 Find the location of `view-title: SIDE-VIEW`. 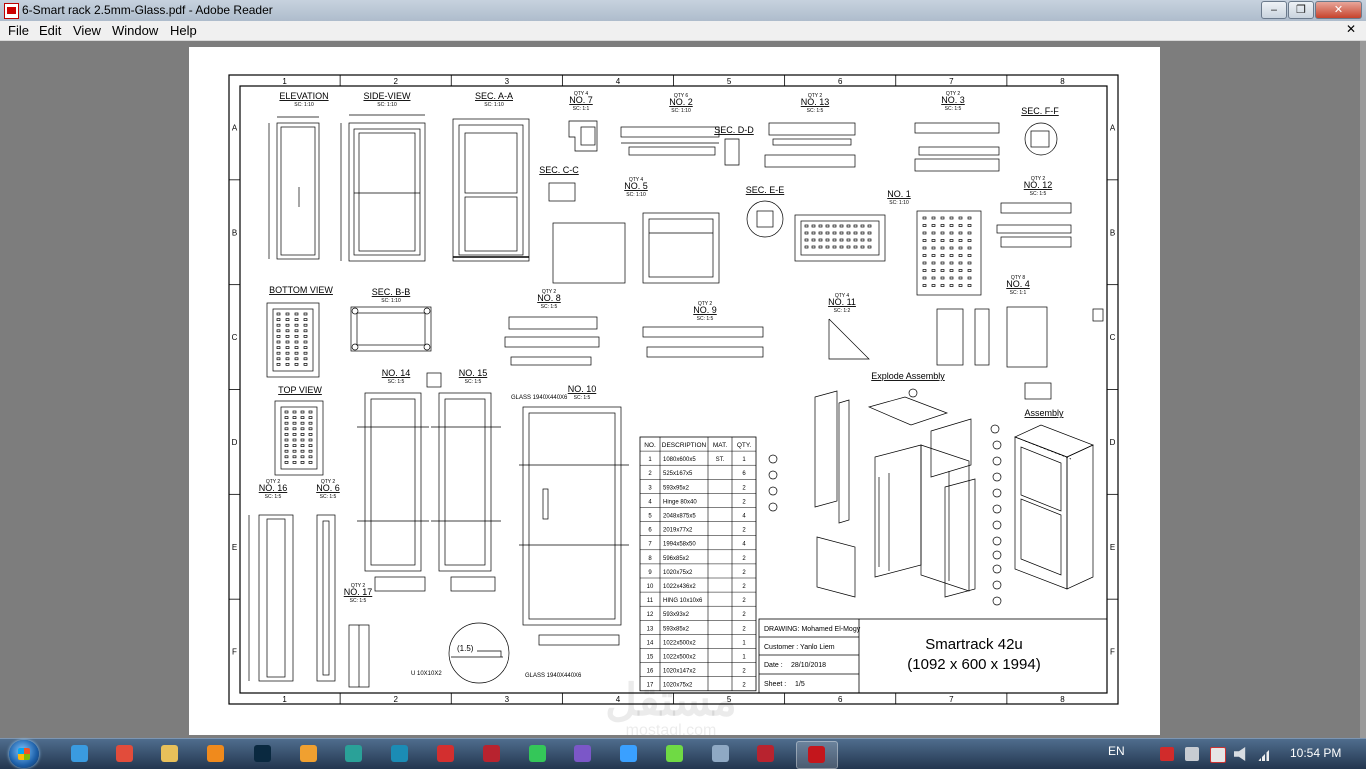

view-title: SIDE-VIEW is located at coordinates (387, 96).